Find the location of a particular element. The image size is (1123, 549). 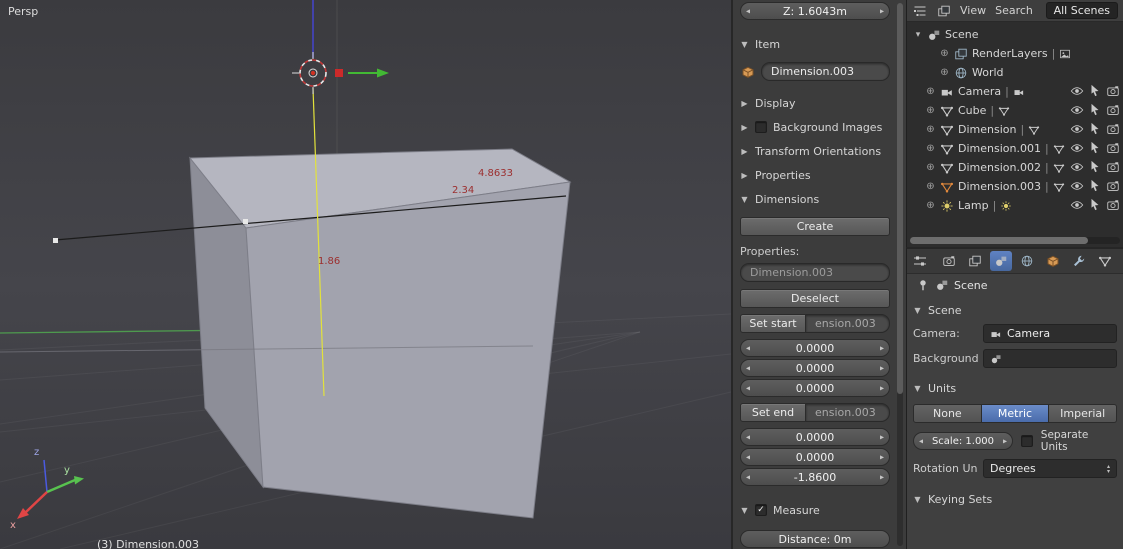

rotation-units-dropdown: Degrees ▴ ▾ is located at coordinates (1050, 468).